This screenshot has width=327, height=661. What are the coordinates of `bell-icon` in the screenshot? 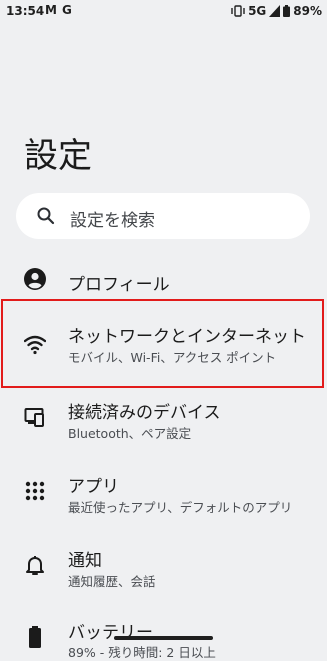 It's located at (35, 565).